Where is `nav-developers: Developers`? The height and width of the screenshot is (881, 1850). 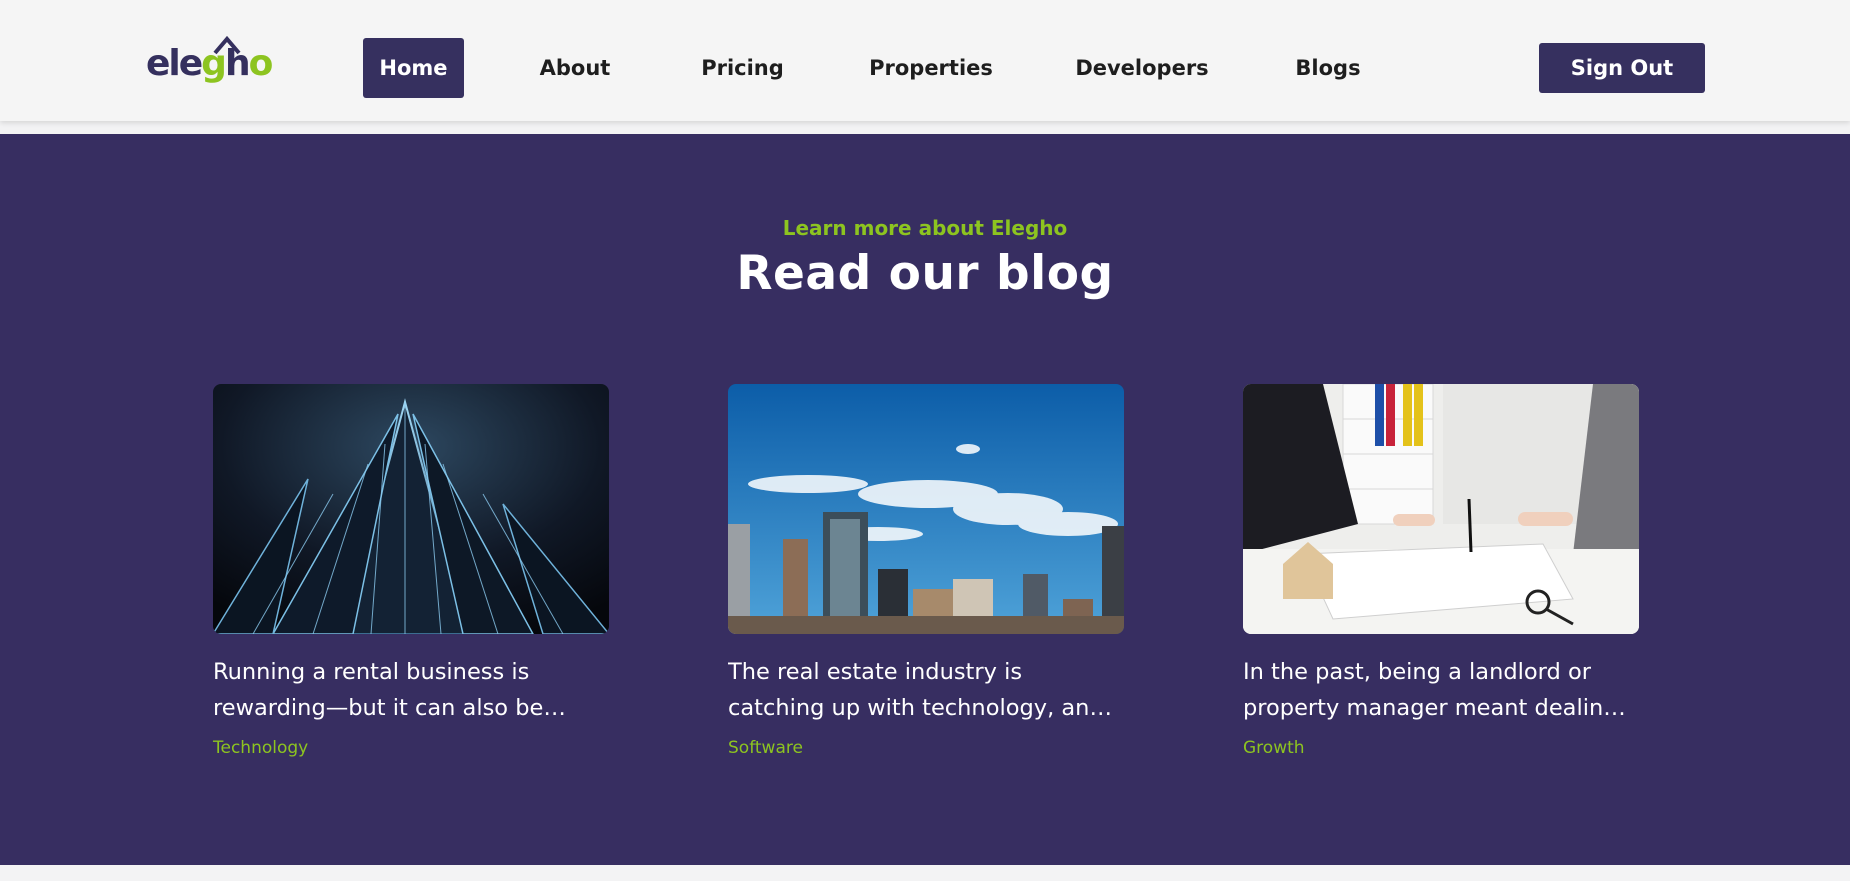
nav-developers: Developers is located at coordinates (1141, 68).